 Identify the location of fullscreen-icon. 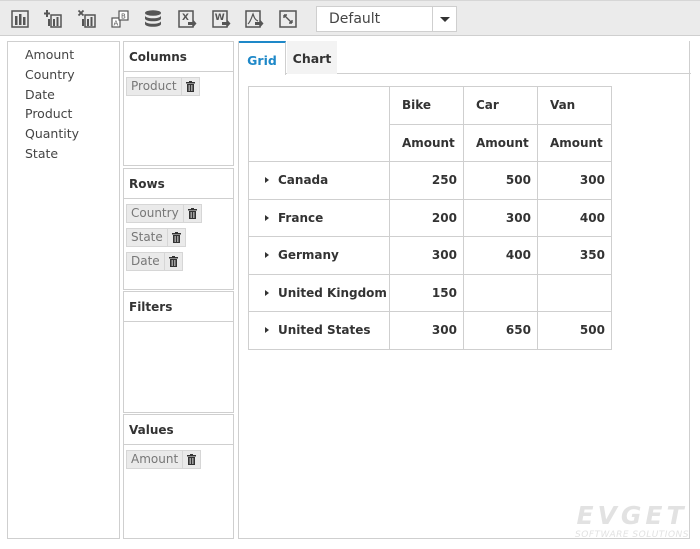
(288, 19).